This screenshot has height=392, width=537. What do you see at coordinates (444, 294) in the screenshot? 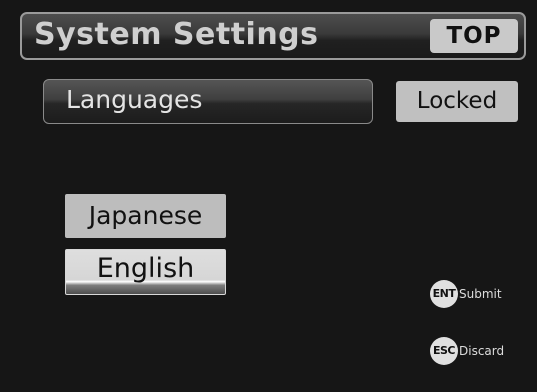
I see `enter-key-icon: ENT` at bounding box center [444, 294].